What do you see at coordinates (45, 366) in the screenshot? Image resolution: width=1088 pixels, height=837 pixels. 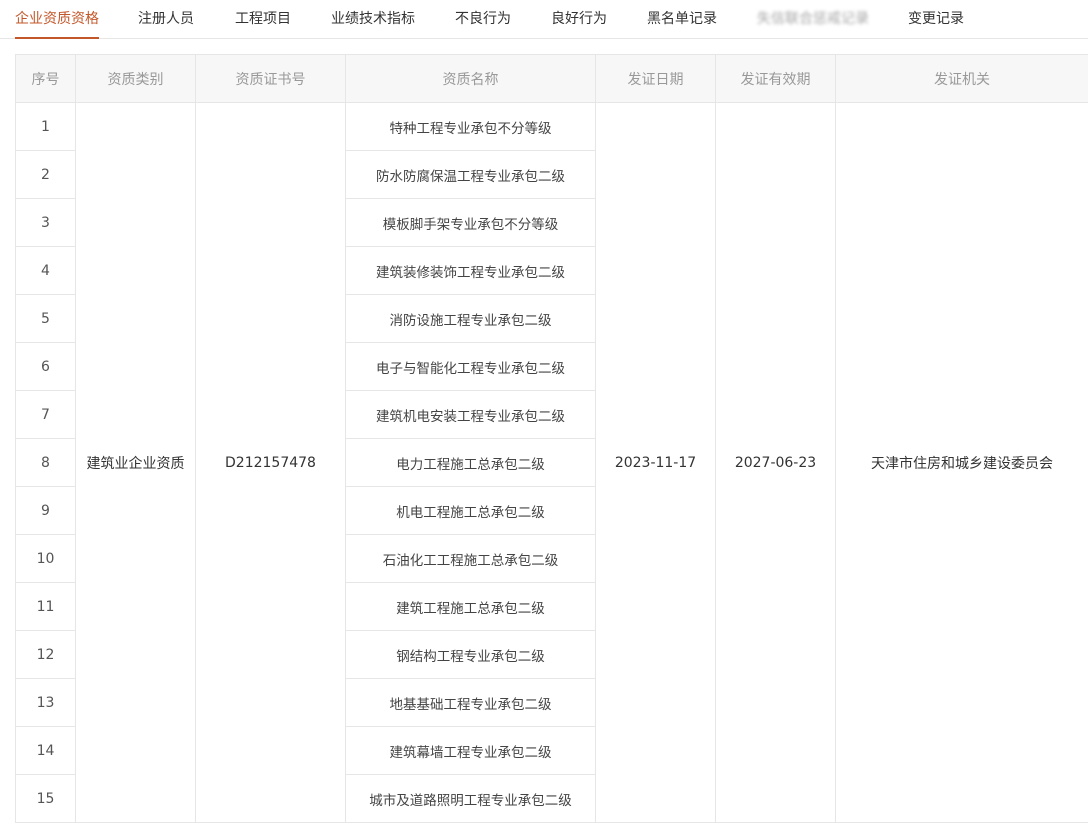 I see `cell-seq: 6` at bounding box center [45, 366].